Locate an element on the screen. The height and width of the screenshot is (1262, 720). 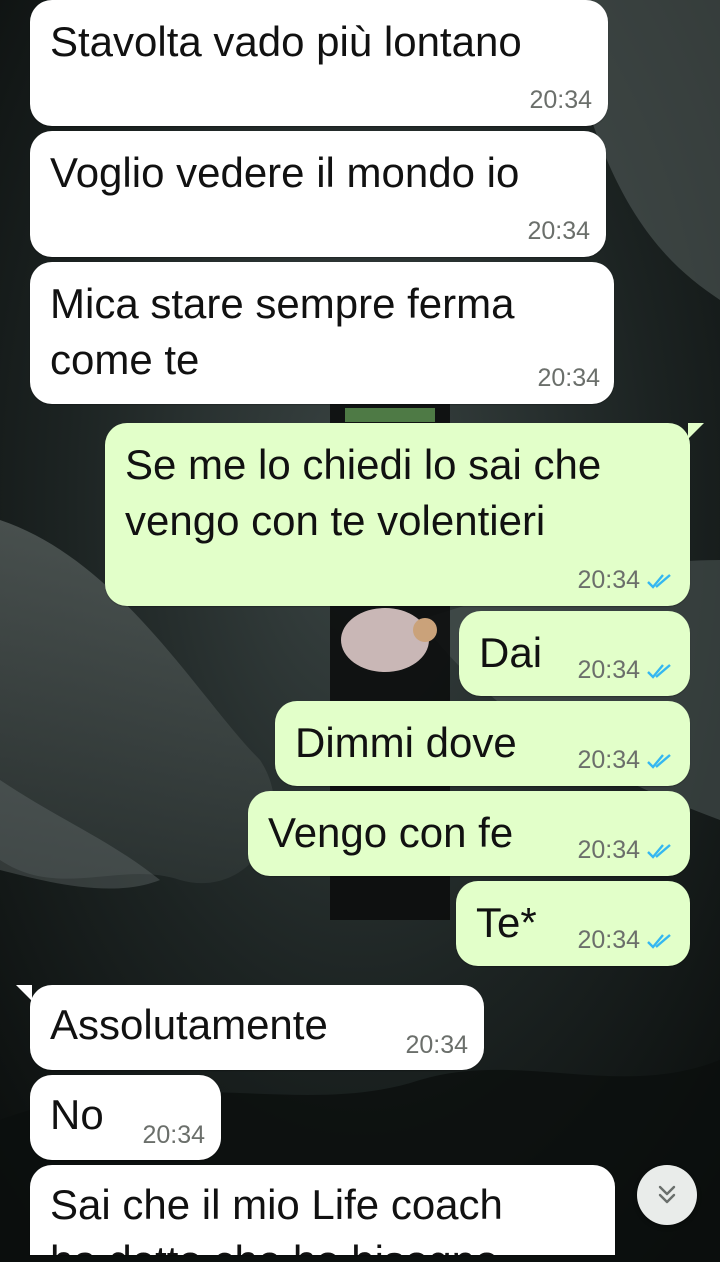
scroll-to-bottom-button is located at coordinates (667, 1195).